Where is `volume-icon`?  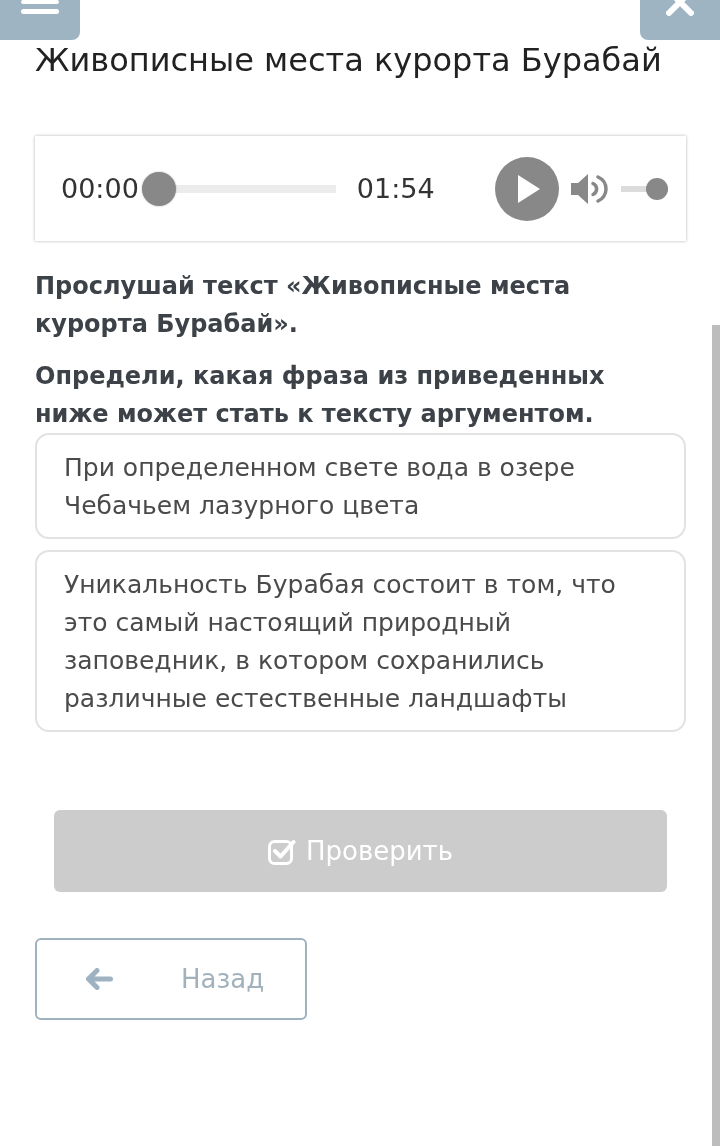
volume-icon is located at coordinates (589, 188).